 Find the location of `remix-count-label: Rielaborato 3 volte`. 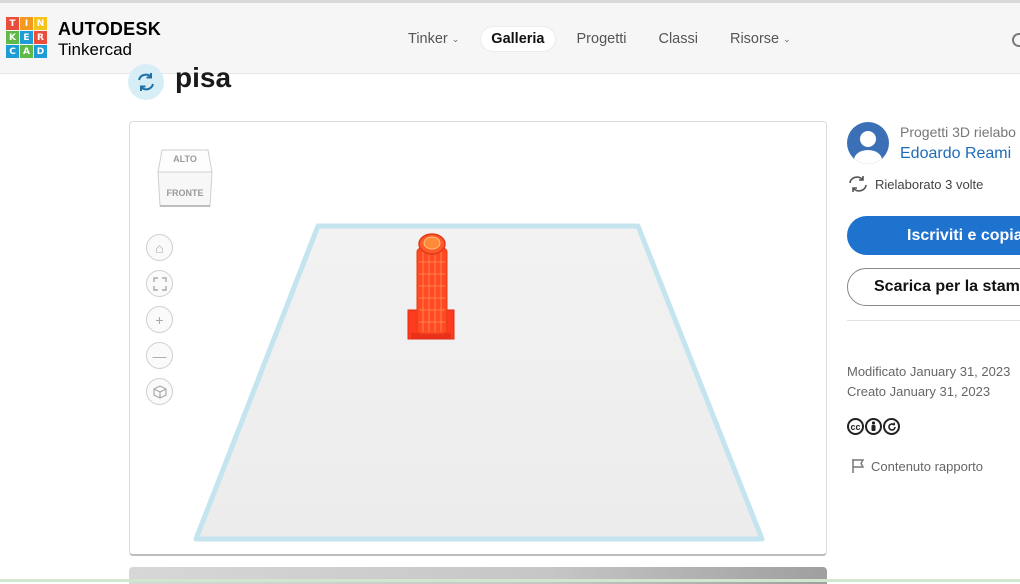

remix-count-label: Rielaborato 3 volte is located at coordinates (929, 184).